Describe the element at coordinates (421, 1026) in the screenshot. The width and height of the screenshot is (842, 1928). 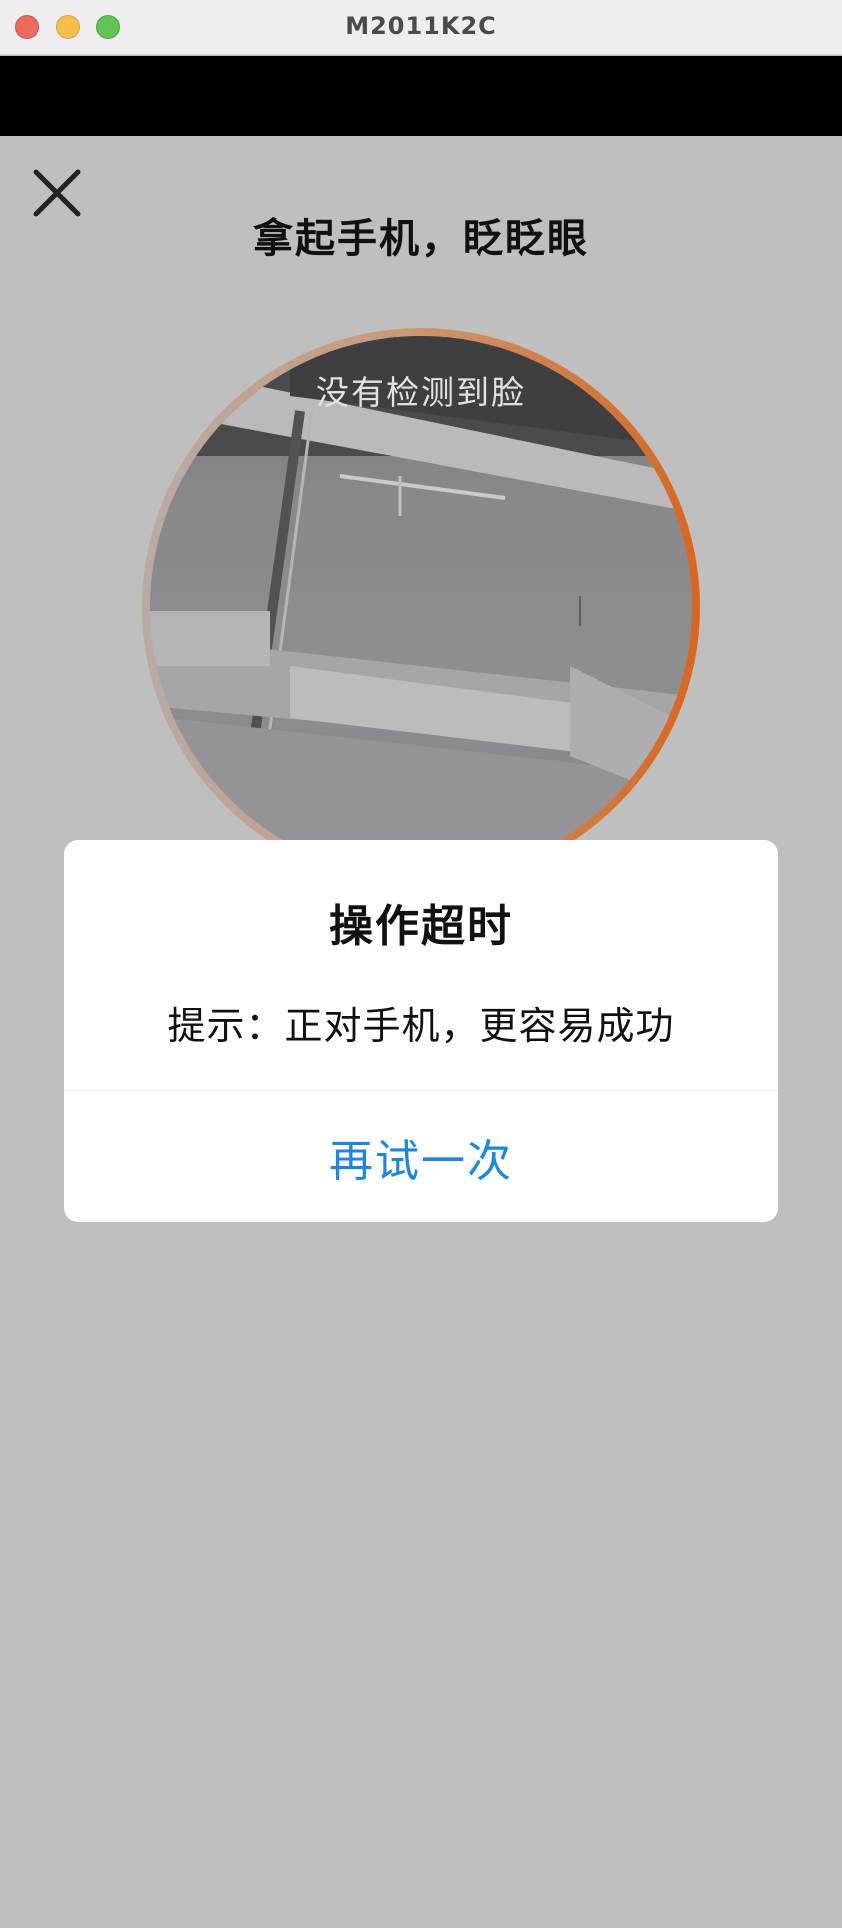
I see `dialog-message: 提示：正对手机，更容易成功` at that location.